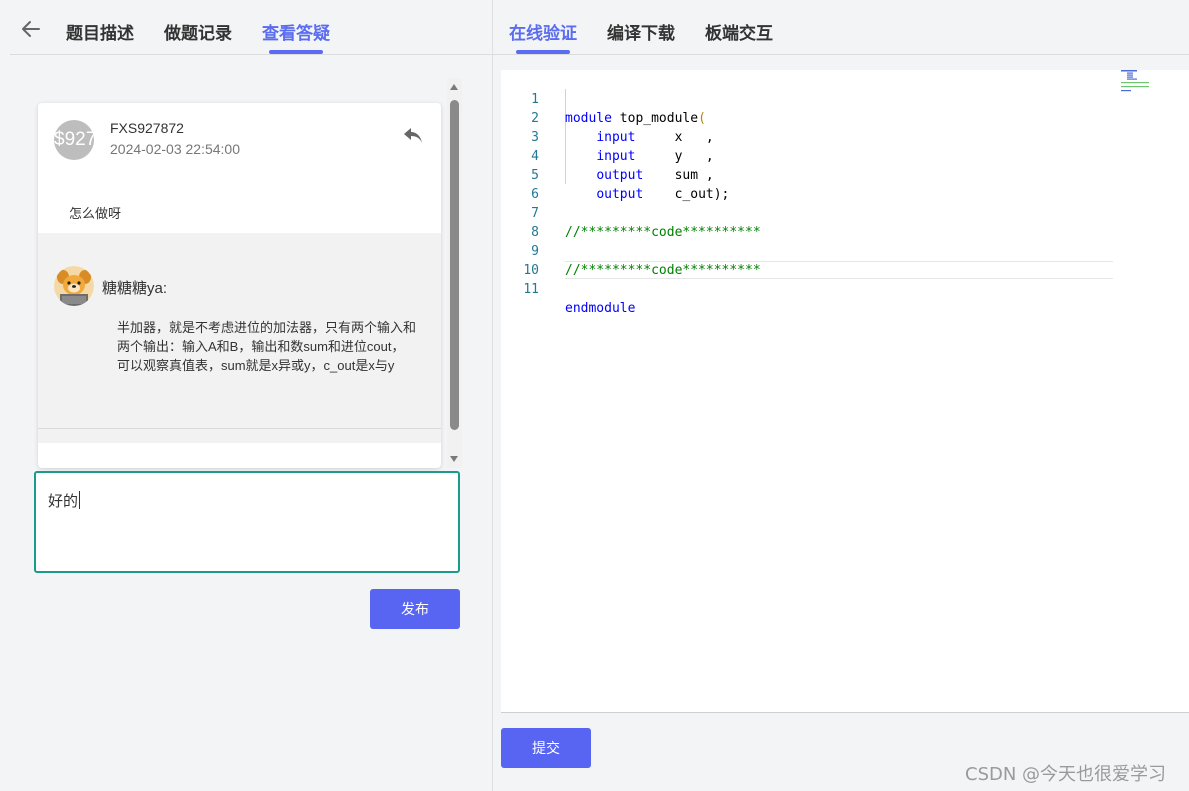 This screenshot has width=1189, height=791. What do you see at coordinates (247, 522) in the screenshot?
I see `reply-input: 好的` at bounding box center [247, 522].